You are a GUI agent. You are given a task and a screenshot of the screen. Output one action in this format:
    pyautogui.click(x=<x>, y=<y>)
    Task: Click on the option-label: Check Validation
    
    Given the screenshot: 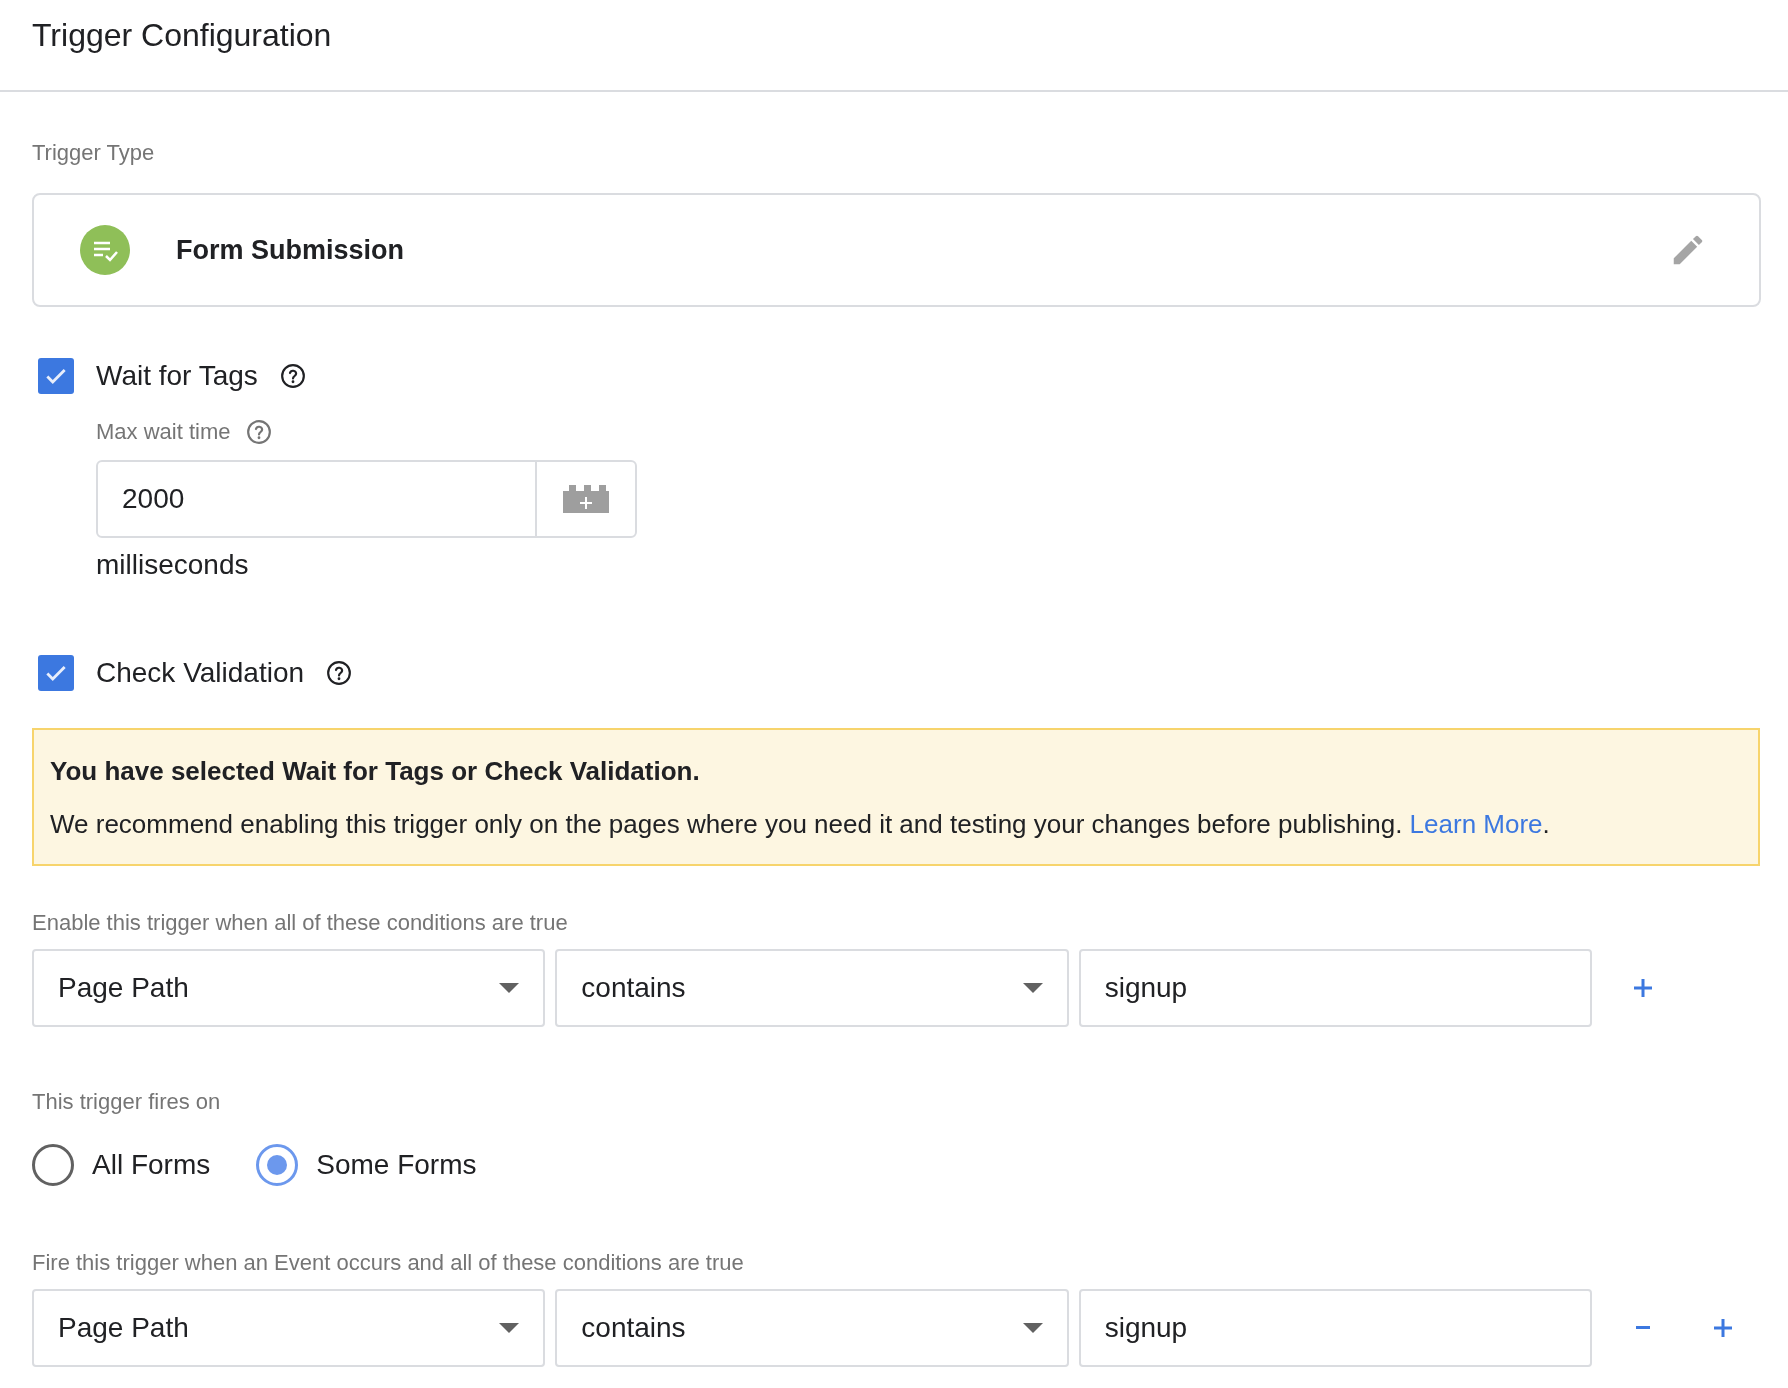 What is the action you would take?
    pyautogui.click(x=200, y=673)
    